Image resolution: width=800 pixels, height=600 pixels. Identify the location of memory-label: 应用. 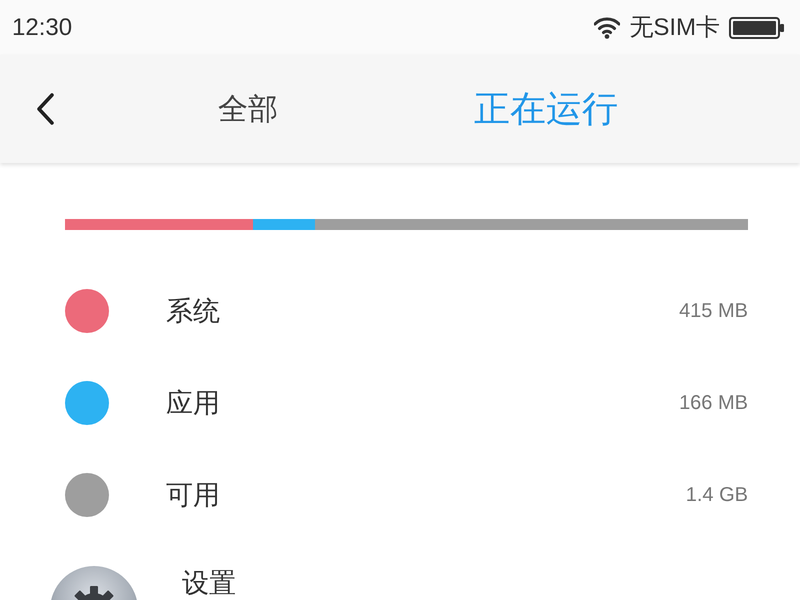
(193, 403).